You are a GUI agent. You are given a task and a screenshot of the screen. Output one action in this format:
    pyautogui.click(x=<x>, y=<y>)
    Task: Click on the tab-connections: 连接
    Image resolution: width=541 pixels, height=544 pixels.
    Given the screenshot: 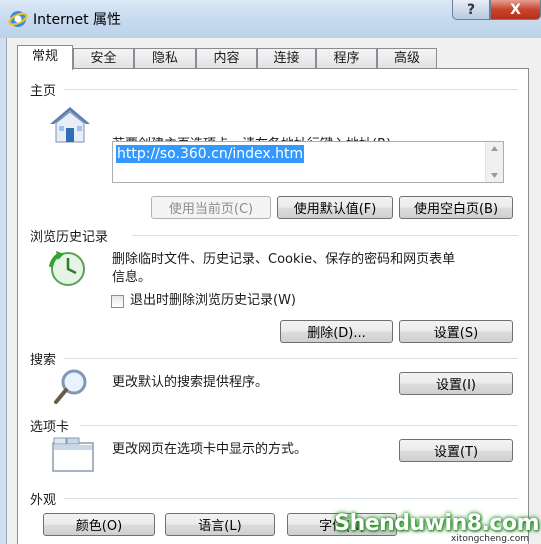 What is the action you would take?
    pyautogui.click(x=286, y=58)
    